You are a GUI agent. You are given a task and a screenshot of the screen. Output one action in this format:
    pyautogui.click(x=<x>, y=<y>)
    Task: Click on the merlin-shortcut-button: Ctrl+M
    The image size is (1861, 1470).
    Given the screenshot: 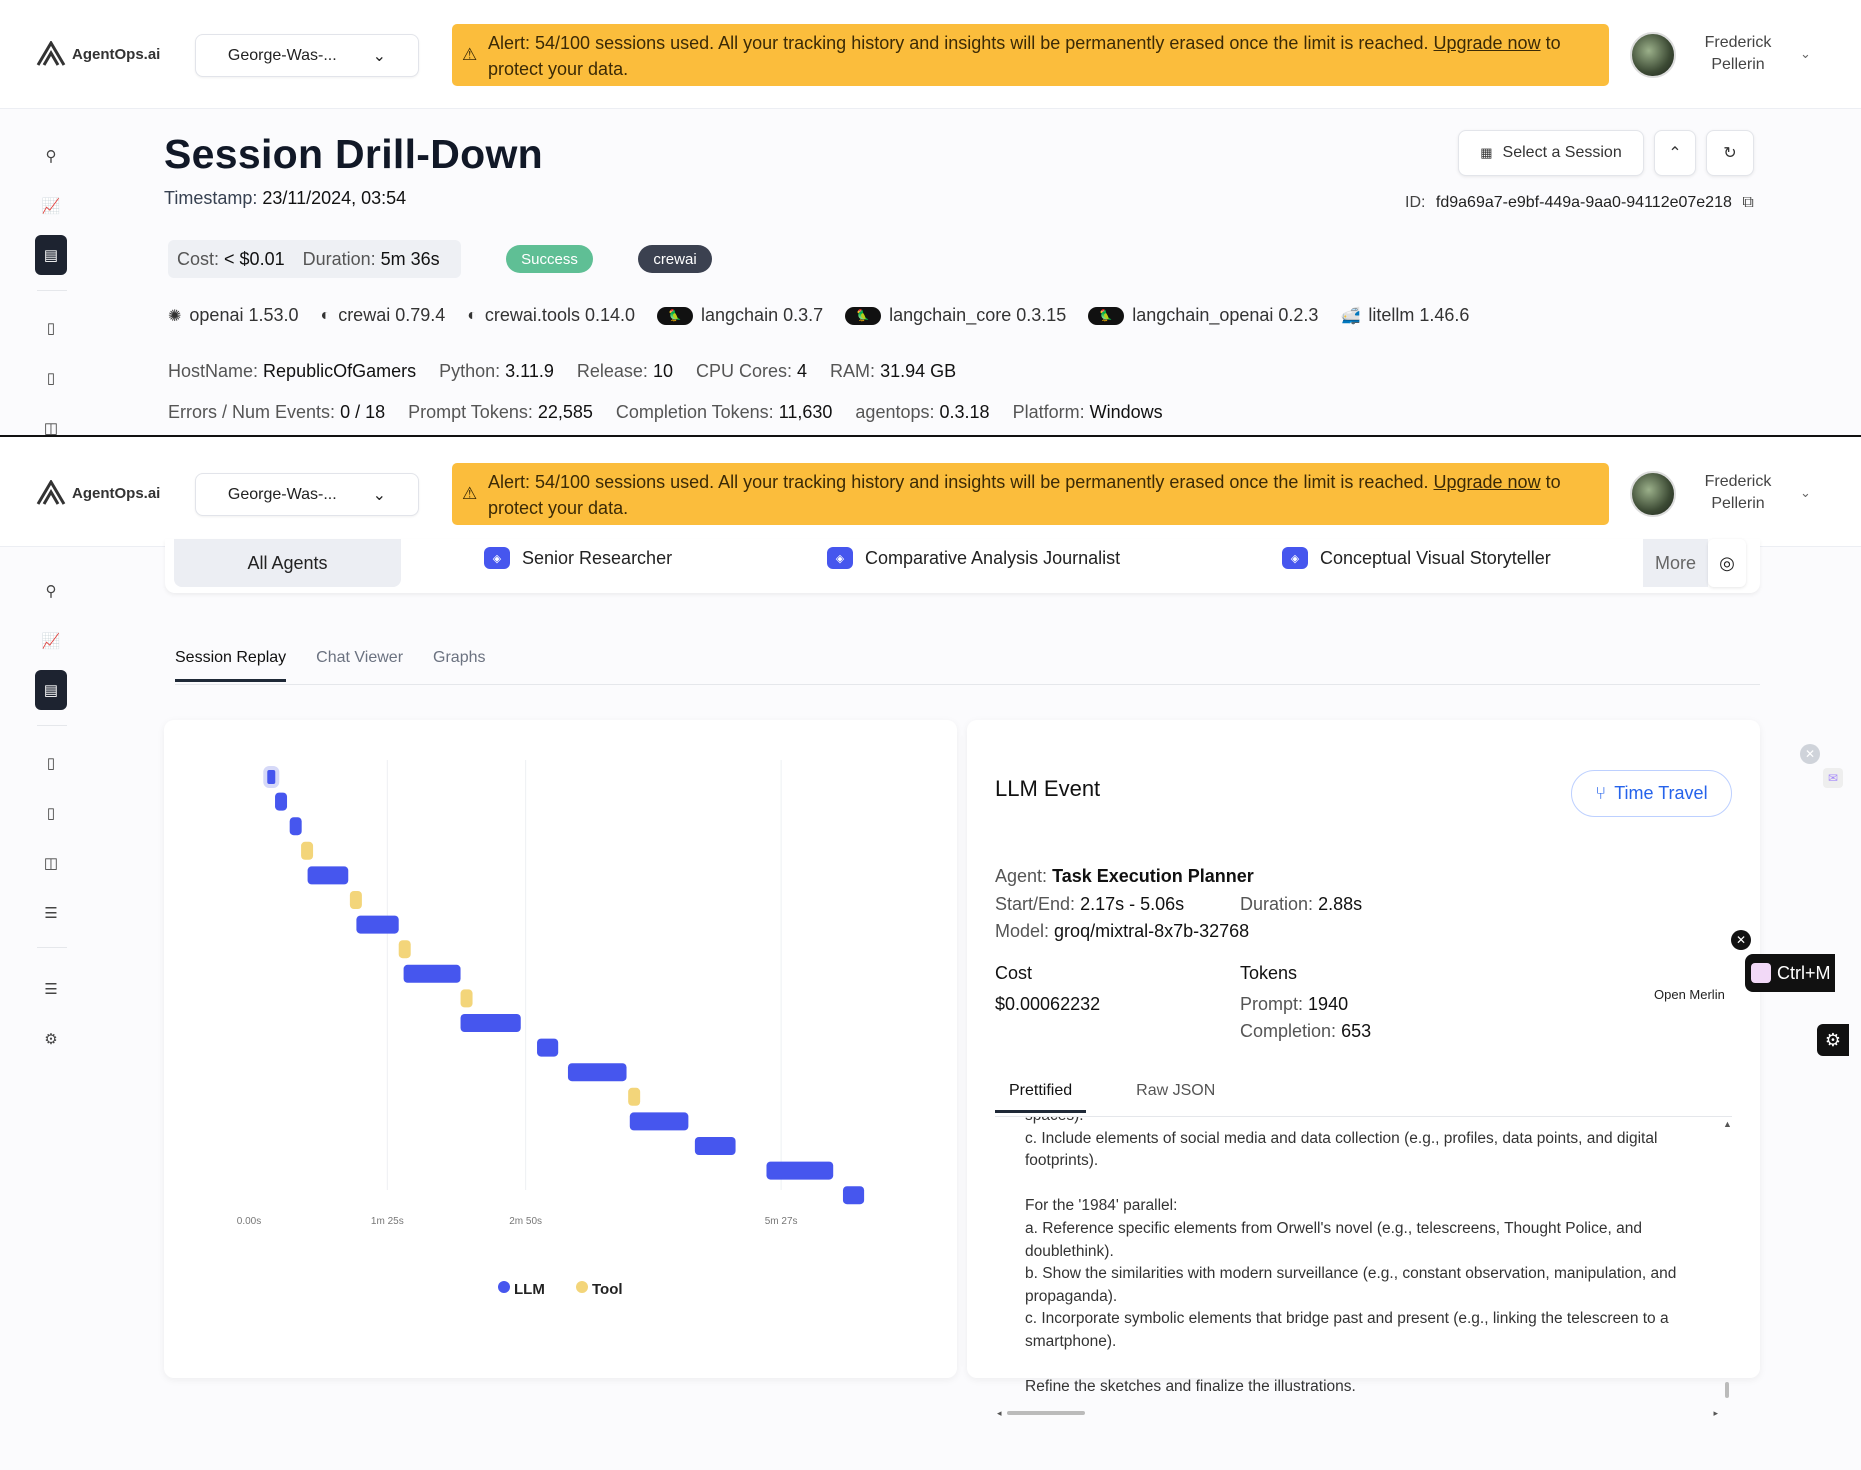 What is the action you would take?
    pyautogui.click(x=1790, y=973)
    